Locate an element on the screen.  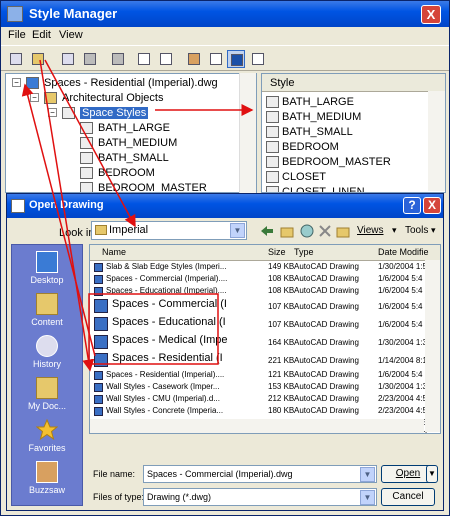
copy-button is located at coordinates (68, 59).